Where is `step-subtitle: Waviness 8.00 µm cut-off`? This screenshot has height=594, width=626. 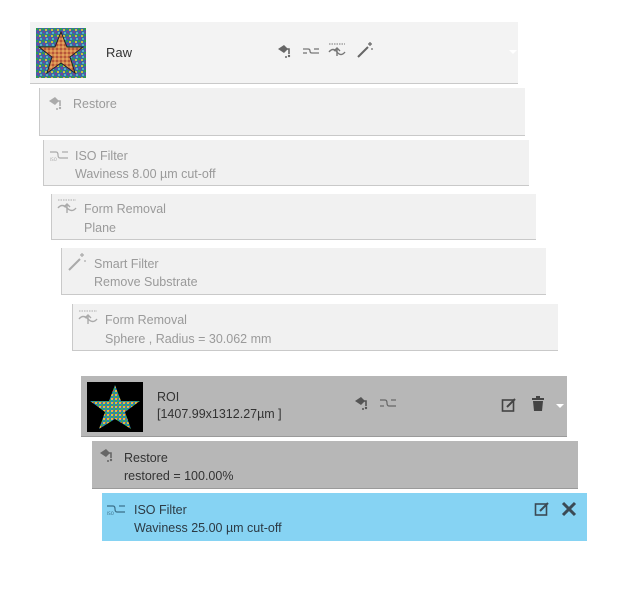 step-subtitle: Waviness 8.00 µm cut-off is located at coordinates (145, 174).